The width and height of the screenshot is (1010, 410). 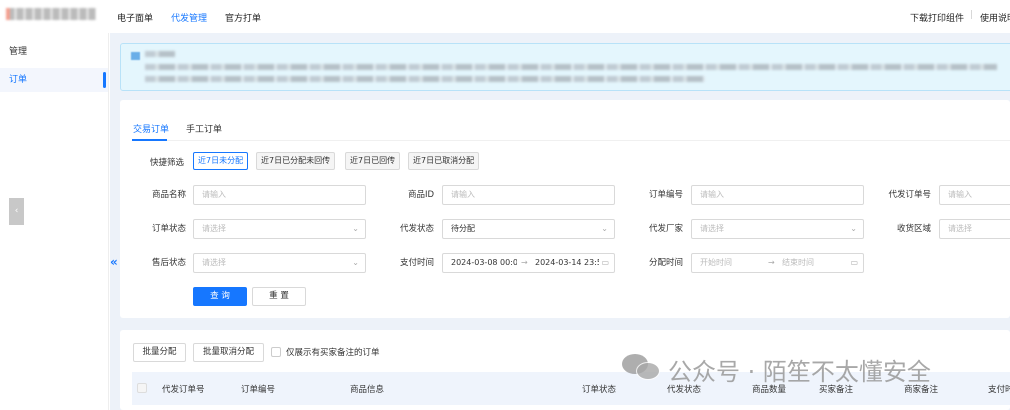 I want to click on chevron-left-icon: ‹, so click(x=16, y=211).